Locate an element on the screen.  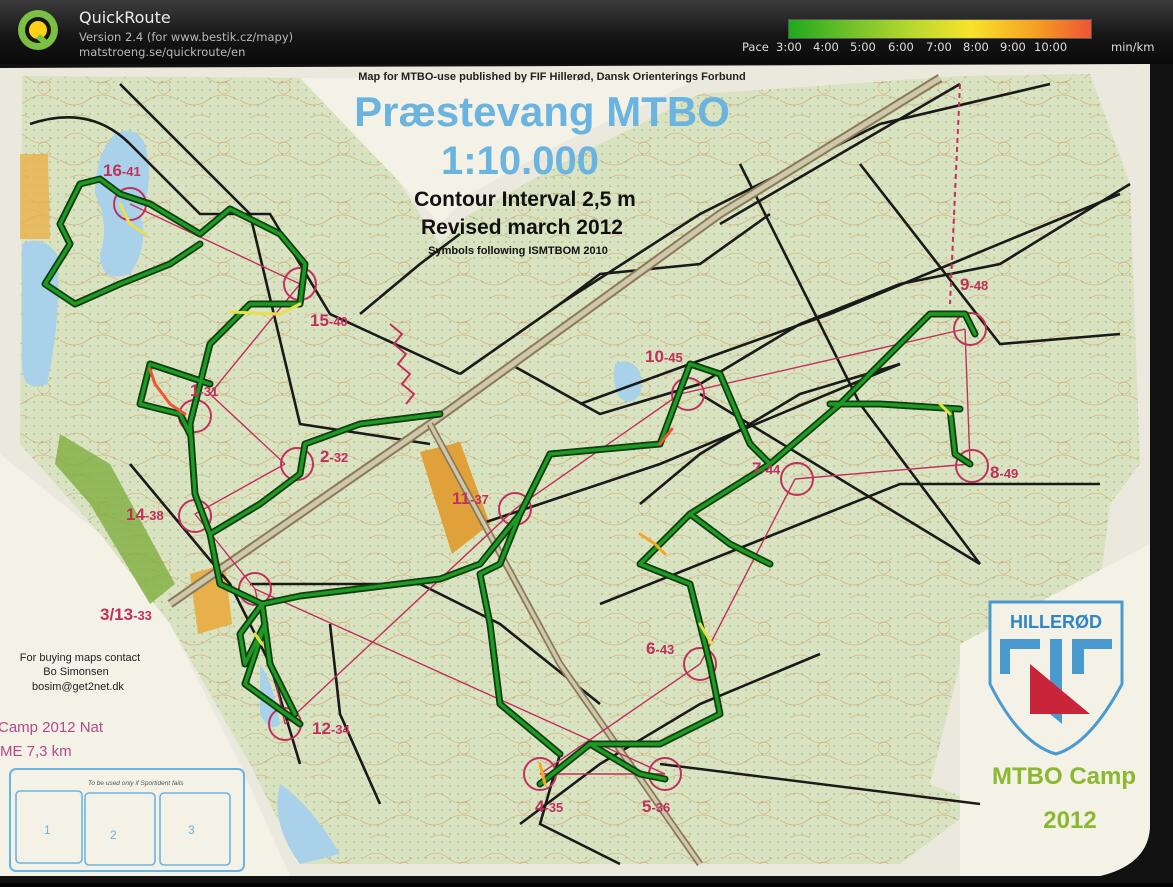
club-name: HILLERØD is located at coordinates (1056, 622).